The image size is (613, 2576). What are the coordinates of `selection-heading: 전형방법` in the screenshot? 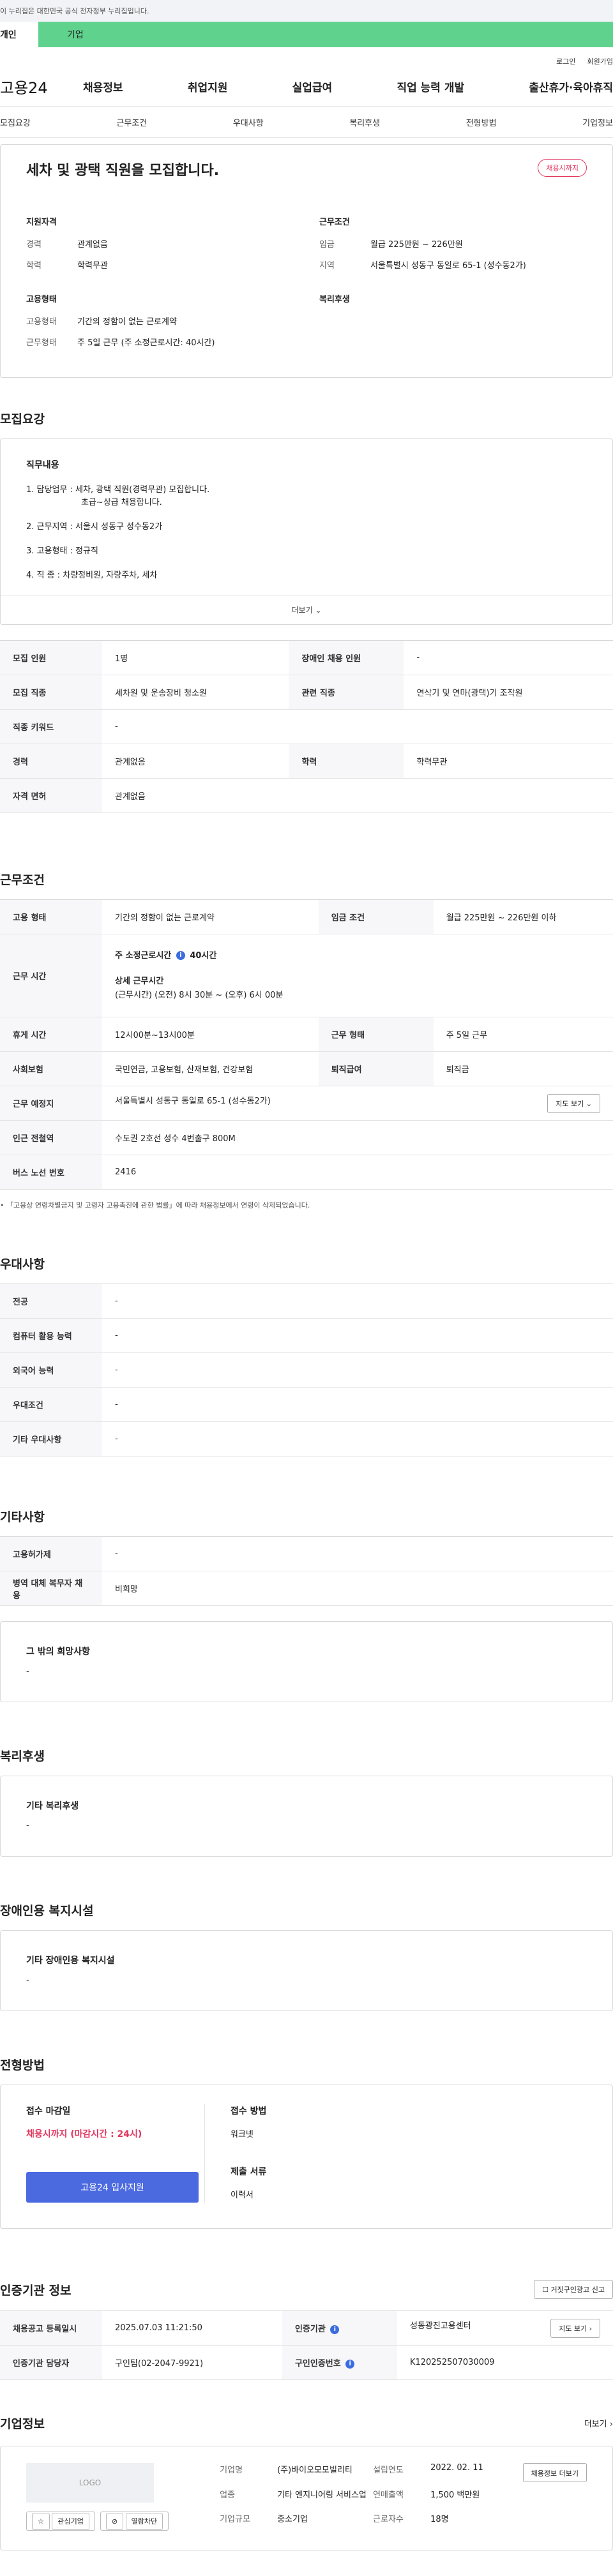 It's located at (22, 2065).